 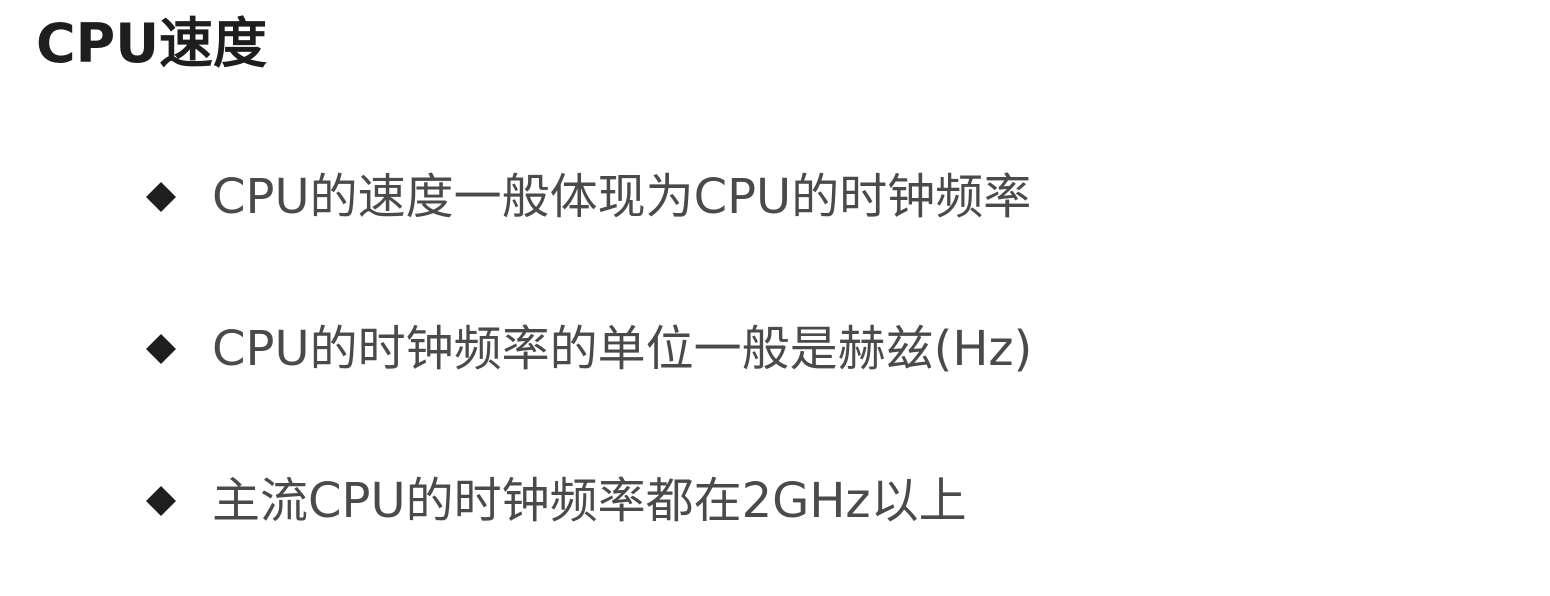 What do you see at coordinates (622, 197) in the screenshot?
I see `bullet-text: CPU的速度一般体现为CPU的时钟频率` at bounding box center [622, 197].